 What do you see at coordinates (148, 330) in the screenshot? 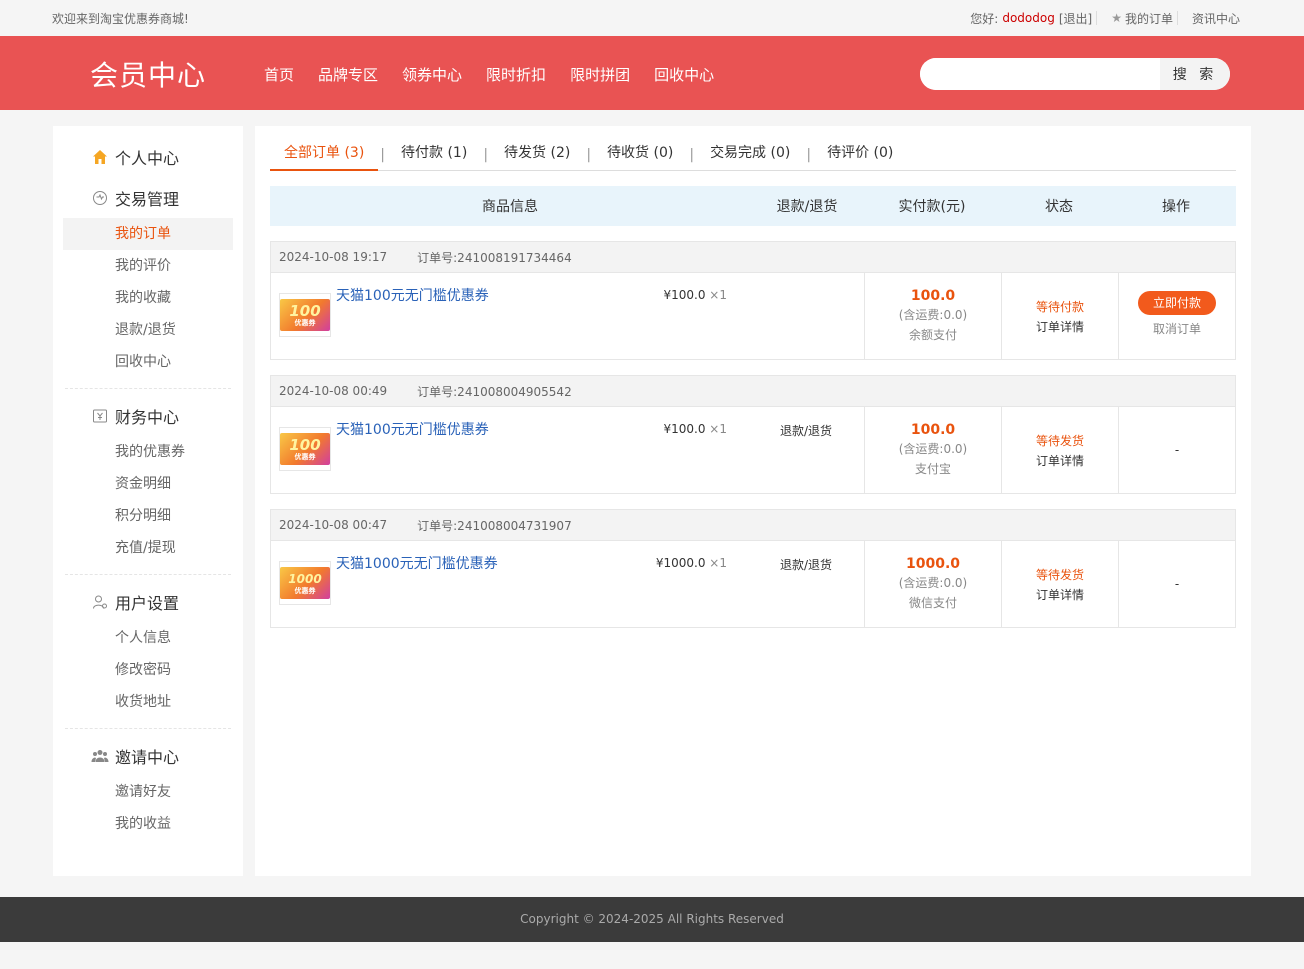
I see `sidebar-item-refunds: 退款/退货` at bounding box center [148, 330].